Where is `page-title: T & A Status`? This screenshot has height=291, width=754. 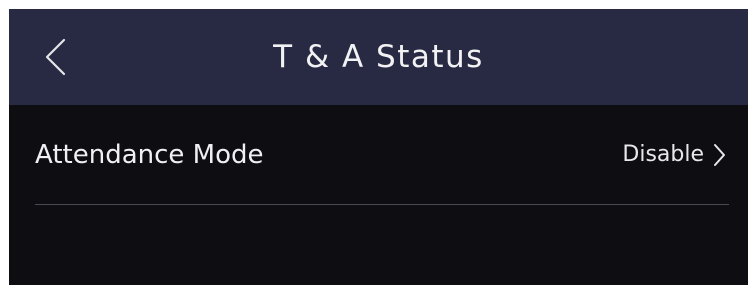 page-title: T & A Status is located at coordinates (378, 57).